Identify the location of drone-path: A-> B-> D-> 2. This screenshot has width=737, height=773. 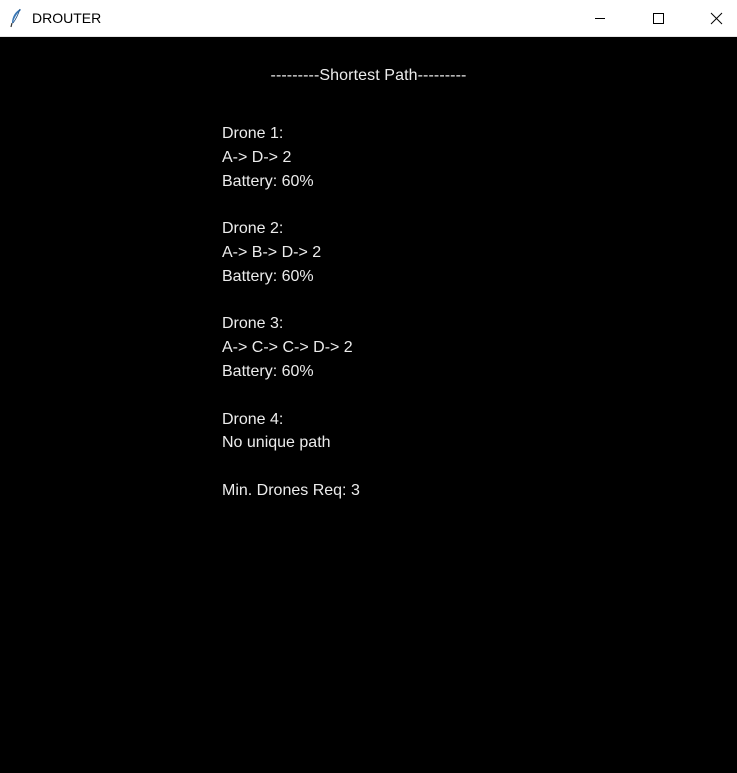
(272, 252).